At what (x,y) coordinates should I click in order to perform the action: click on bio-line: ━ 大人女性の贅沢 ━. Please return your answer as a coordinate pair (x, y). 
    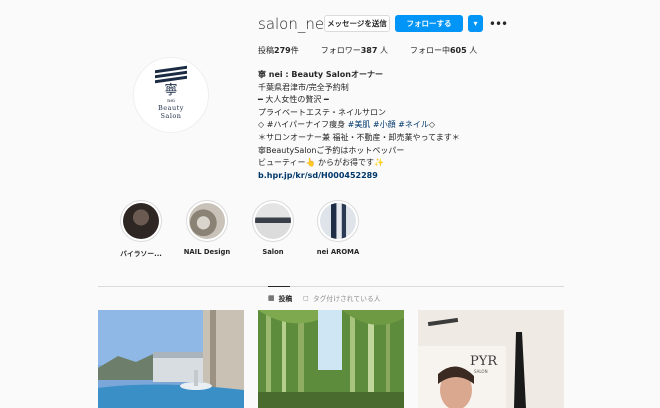
    Looking at the image, I should click on (293, 100).